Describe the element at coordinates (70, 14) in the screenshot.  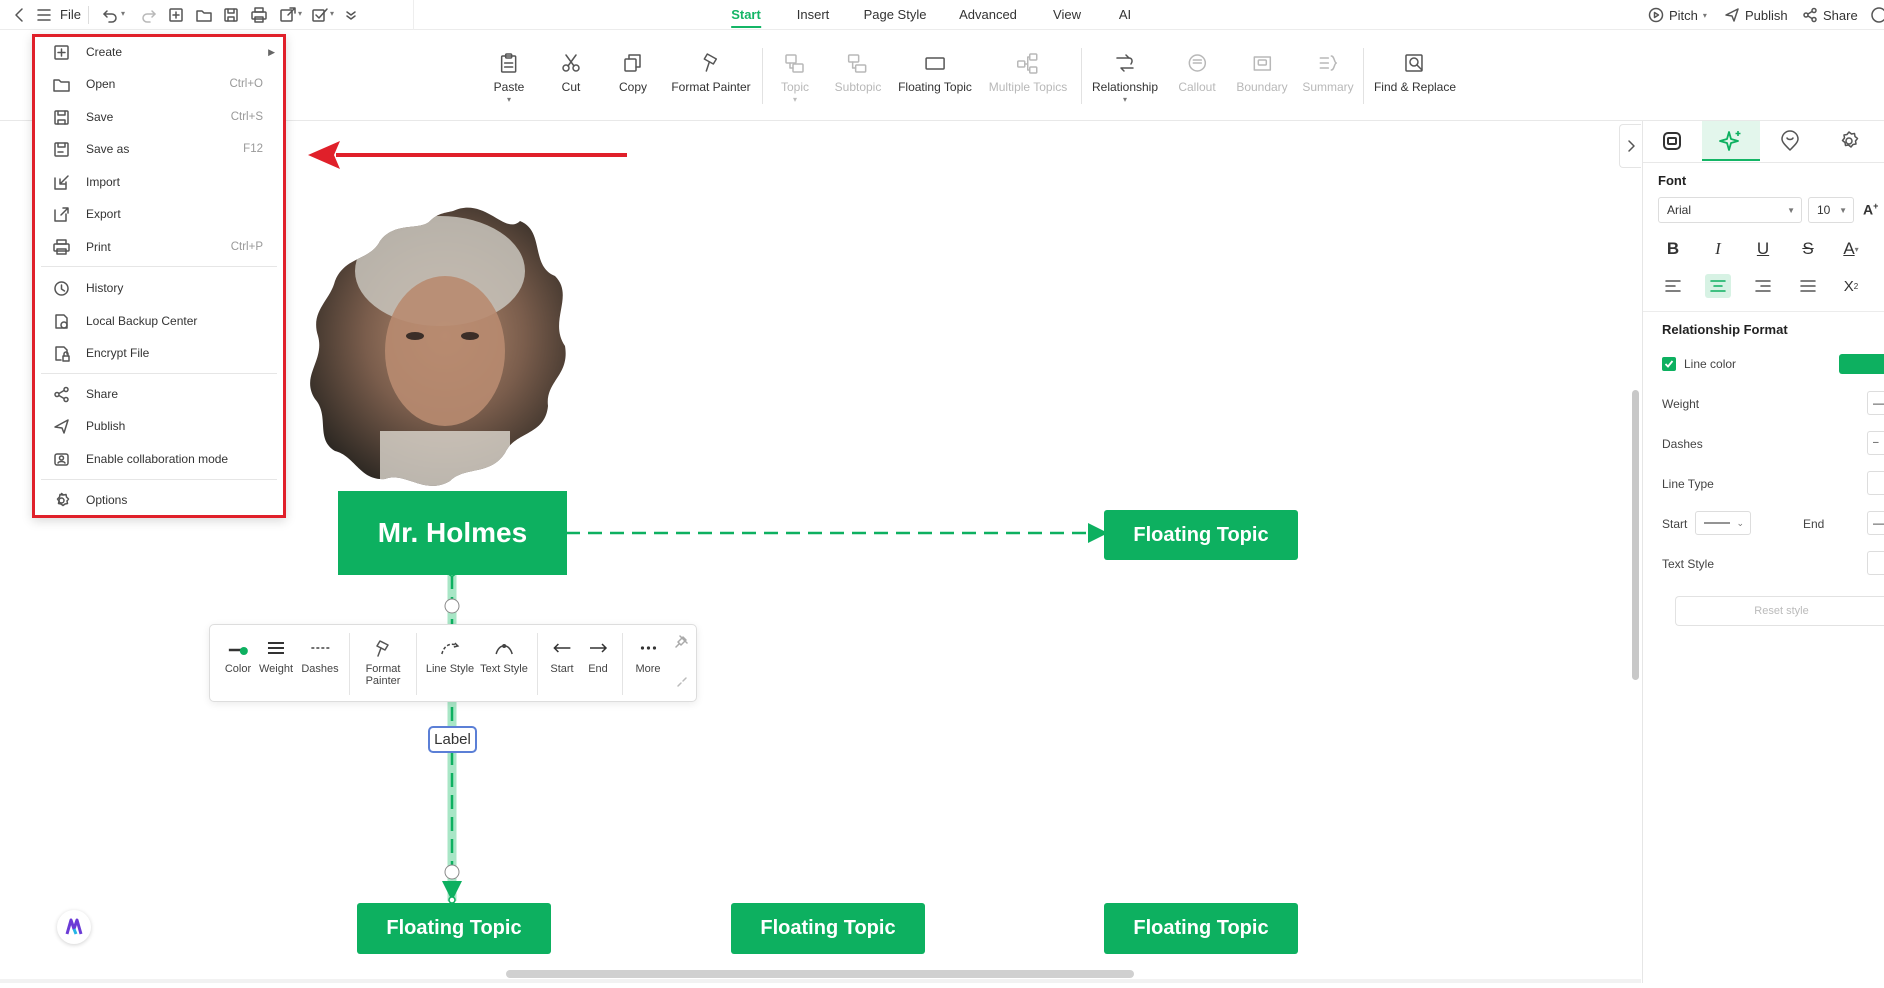
I see `file-menu-button: File` at that location.